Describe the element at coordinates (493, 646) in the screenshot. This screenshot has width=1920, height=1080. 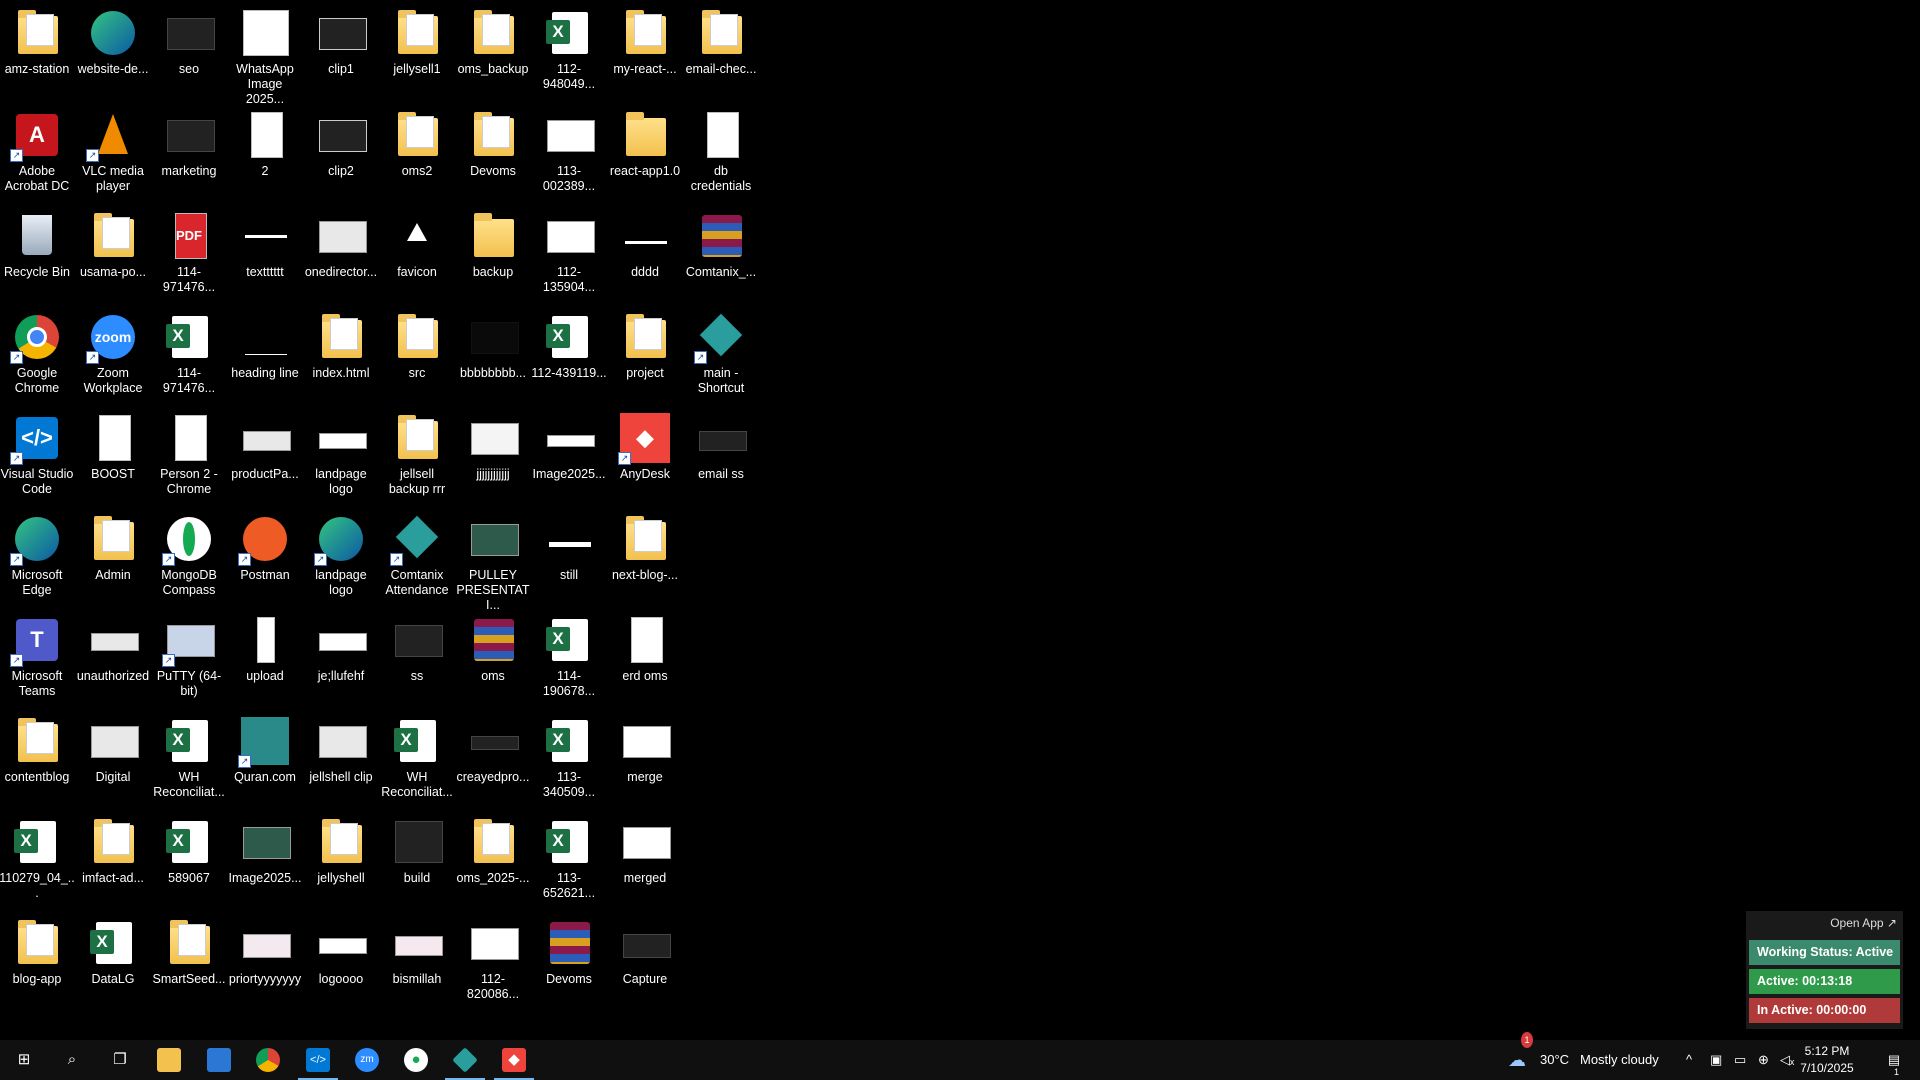
I see `desktop-icon-oms: oms` at that location.